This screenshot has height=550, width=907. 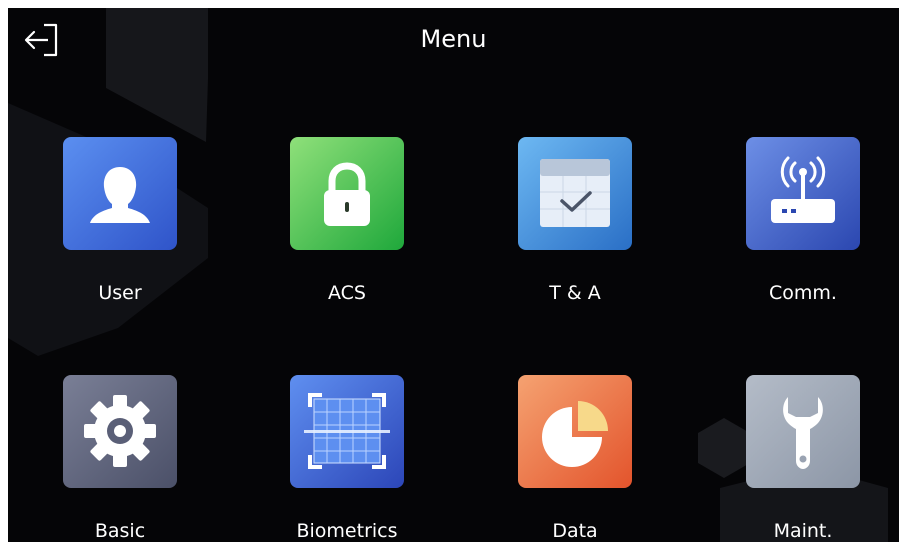 I want to click on wrench-icon, so click(x=803, y=431).